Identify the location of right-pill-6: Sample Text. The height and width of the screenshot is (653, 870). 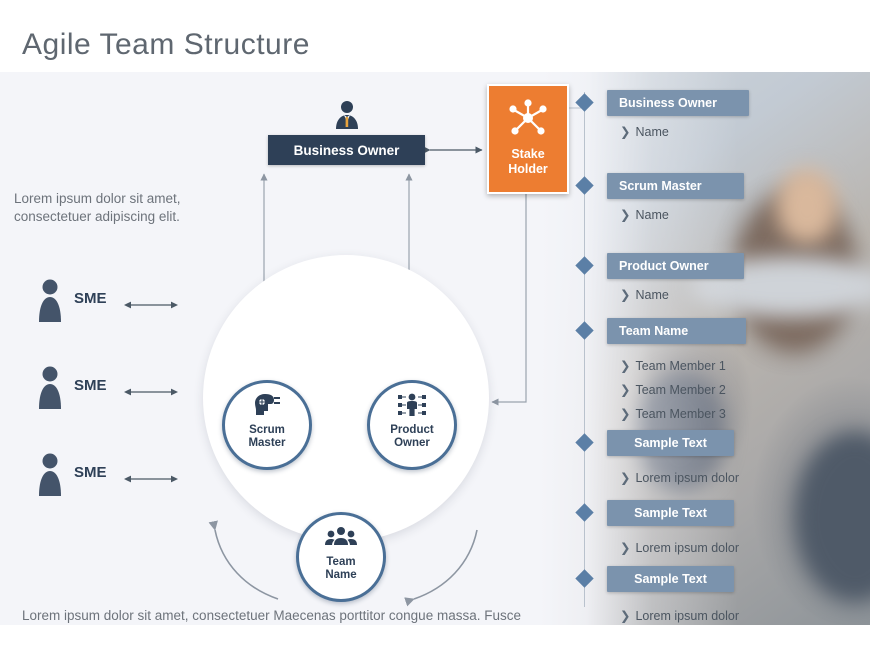
(670, 513).